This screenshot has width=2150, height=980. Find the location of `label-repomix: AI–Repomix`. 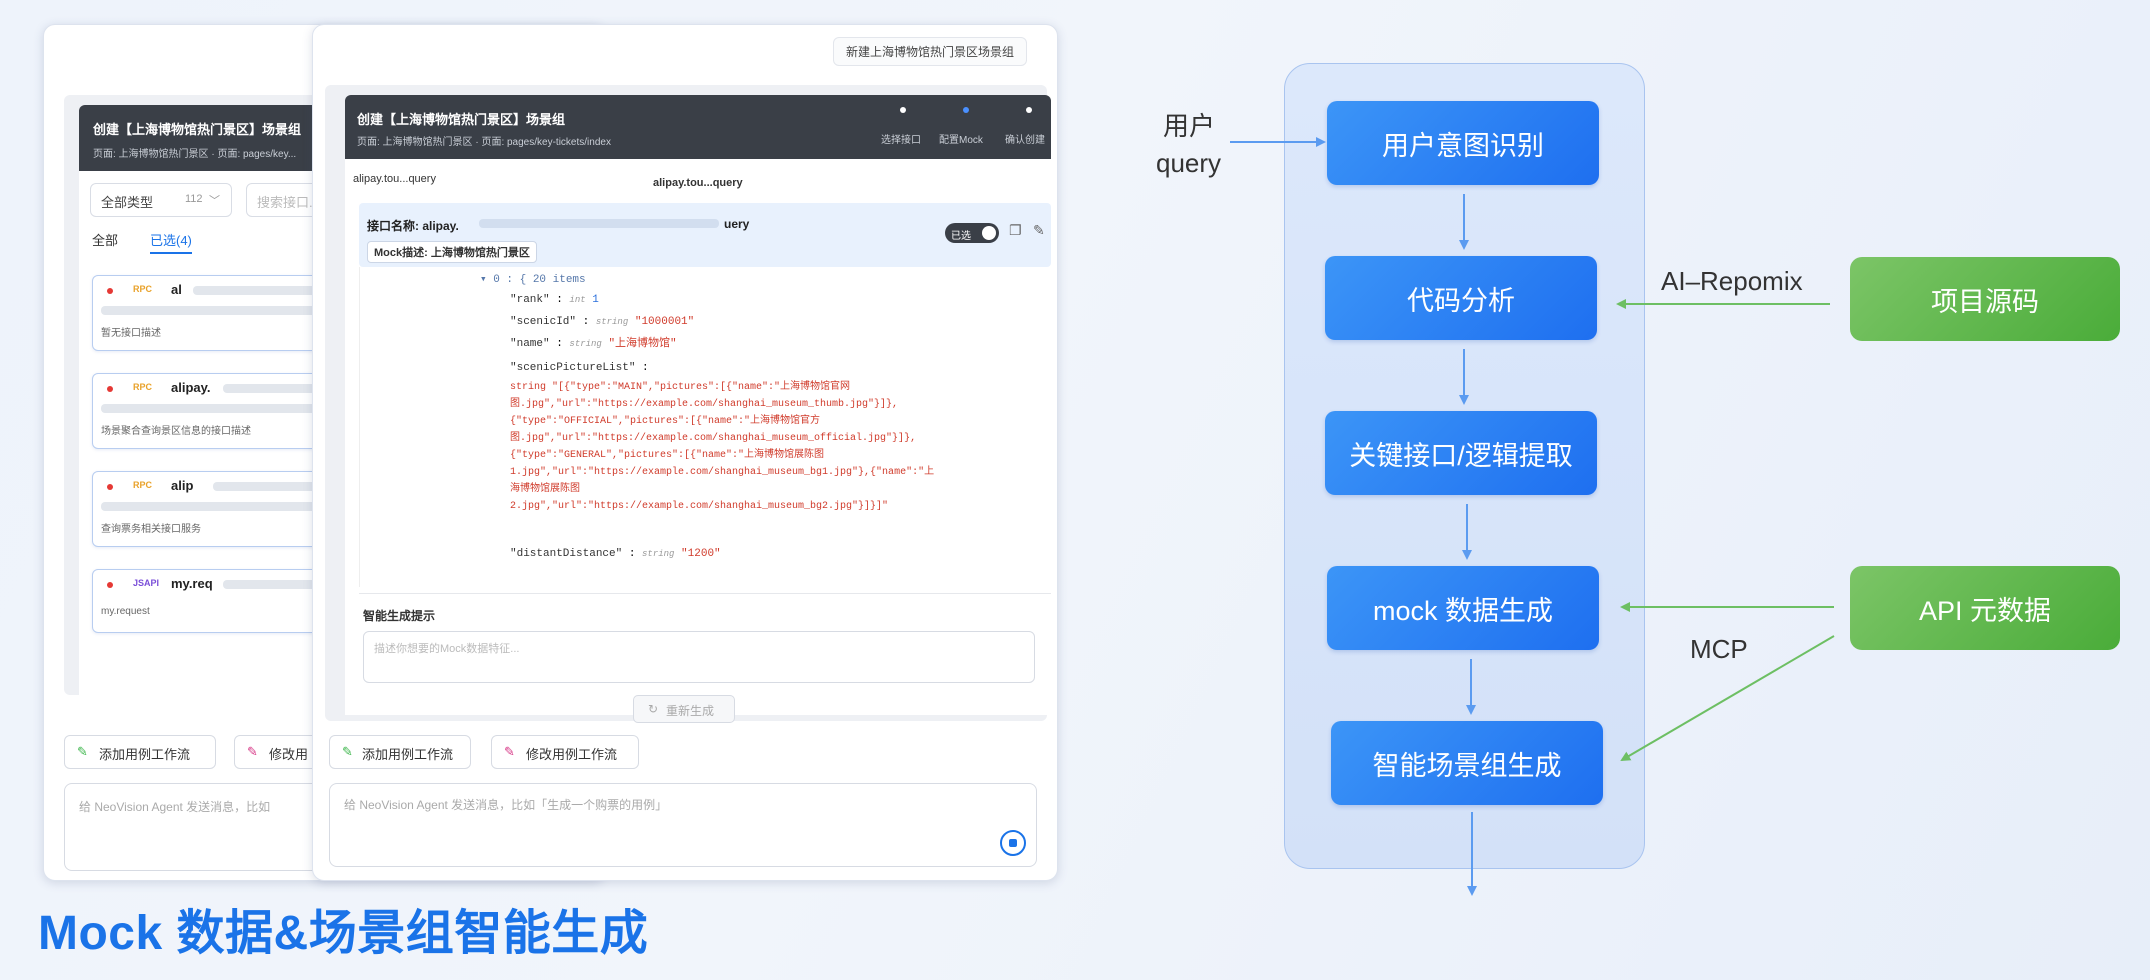

label-repomix: AI–Repomix is located at coordinates (1732, 281).